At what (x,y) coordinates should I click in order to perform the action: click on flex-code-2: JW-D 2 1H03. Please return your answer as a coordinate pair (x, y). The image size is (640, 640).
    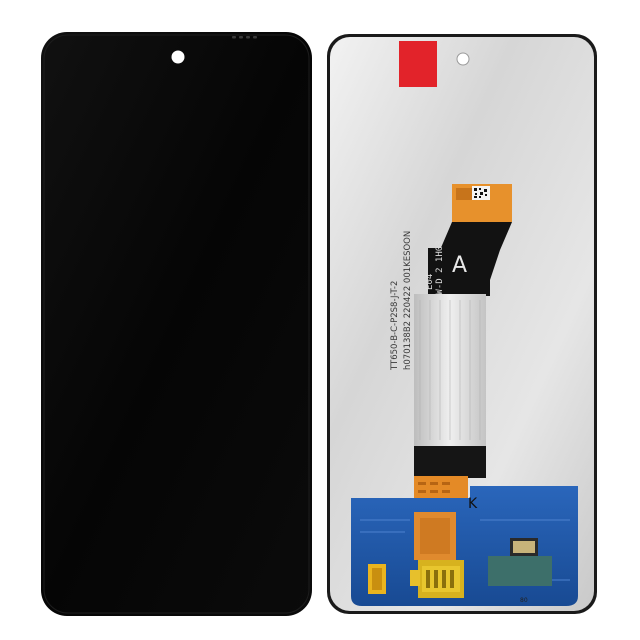
    Looking at the image, I should click on (440, 270).